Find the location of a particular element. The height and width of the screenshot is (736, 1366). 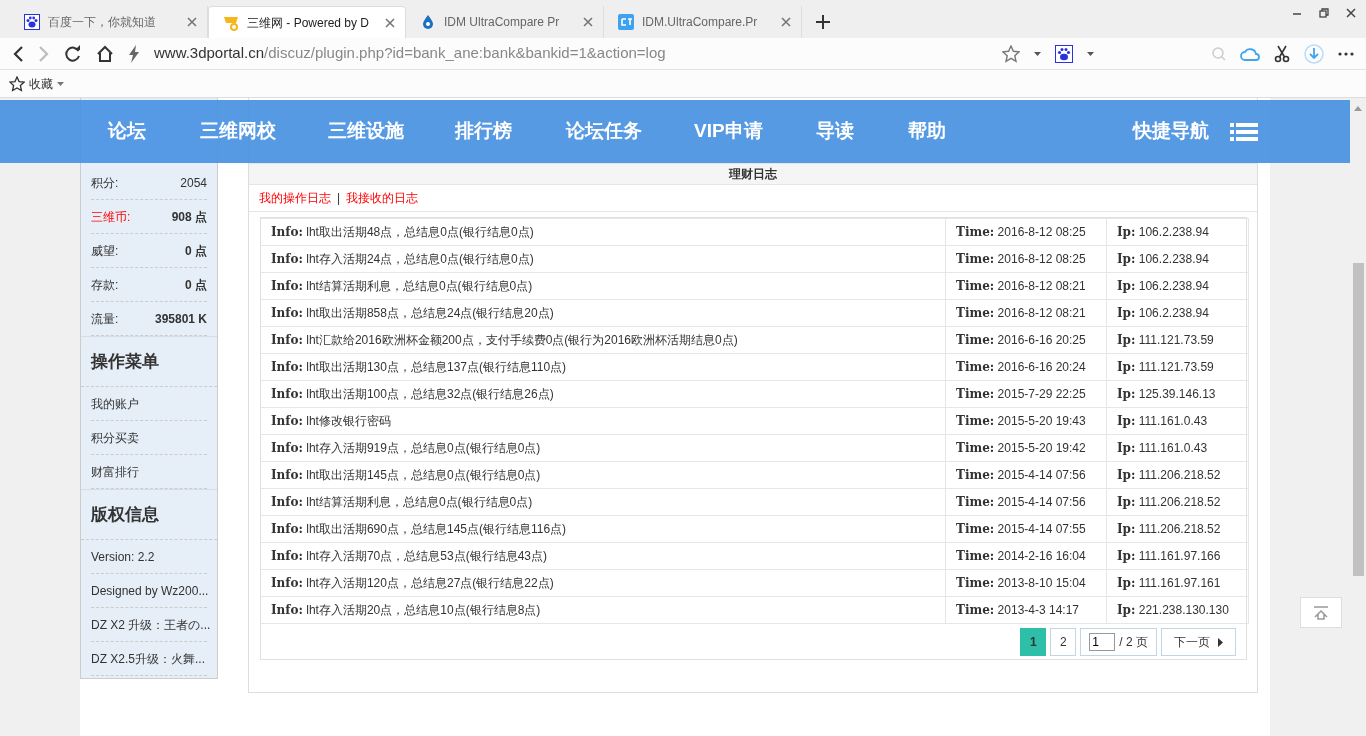

back-icon is located at coordinates (18, 53).